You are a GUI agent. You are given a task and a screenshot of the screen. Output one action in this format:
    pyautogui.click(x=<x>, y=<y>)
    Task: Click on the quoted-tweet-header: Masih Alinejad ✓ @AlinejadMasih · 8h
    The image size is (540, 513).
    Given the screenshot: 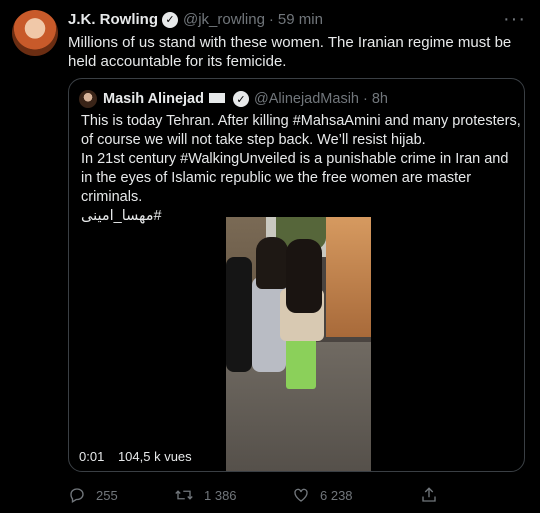 What is the action you would take?
    pyautogui.click(x=245, y=99)
    